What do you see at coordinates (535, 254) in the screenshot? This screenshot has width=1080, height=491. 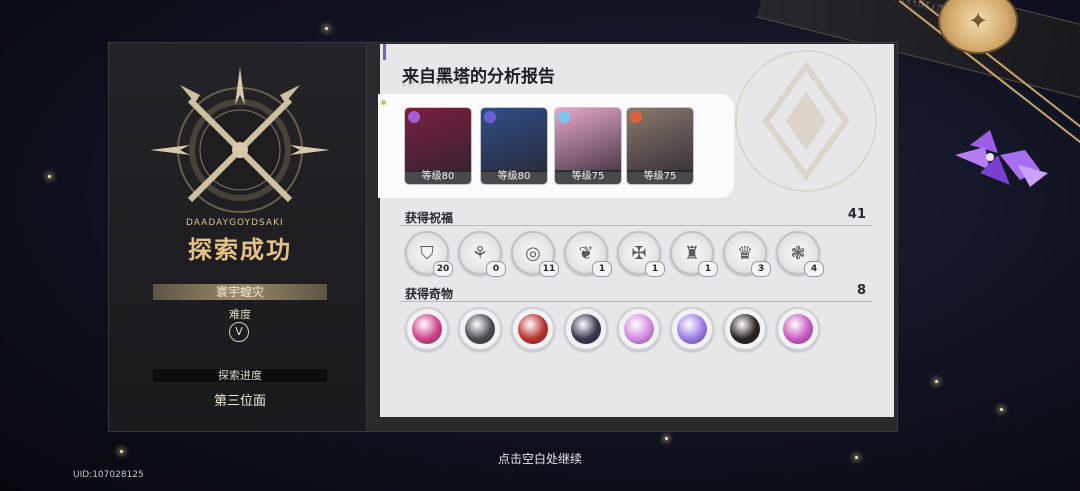 I see `nihility-path-icon: ◎ 11` at bounding box center [535, 254].